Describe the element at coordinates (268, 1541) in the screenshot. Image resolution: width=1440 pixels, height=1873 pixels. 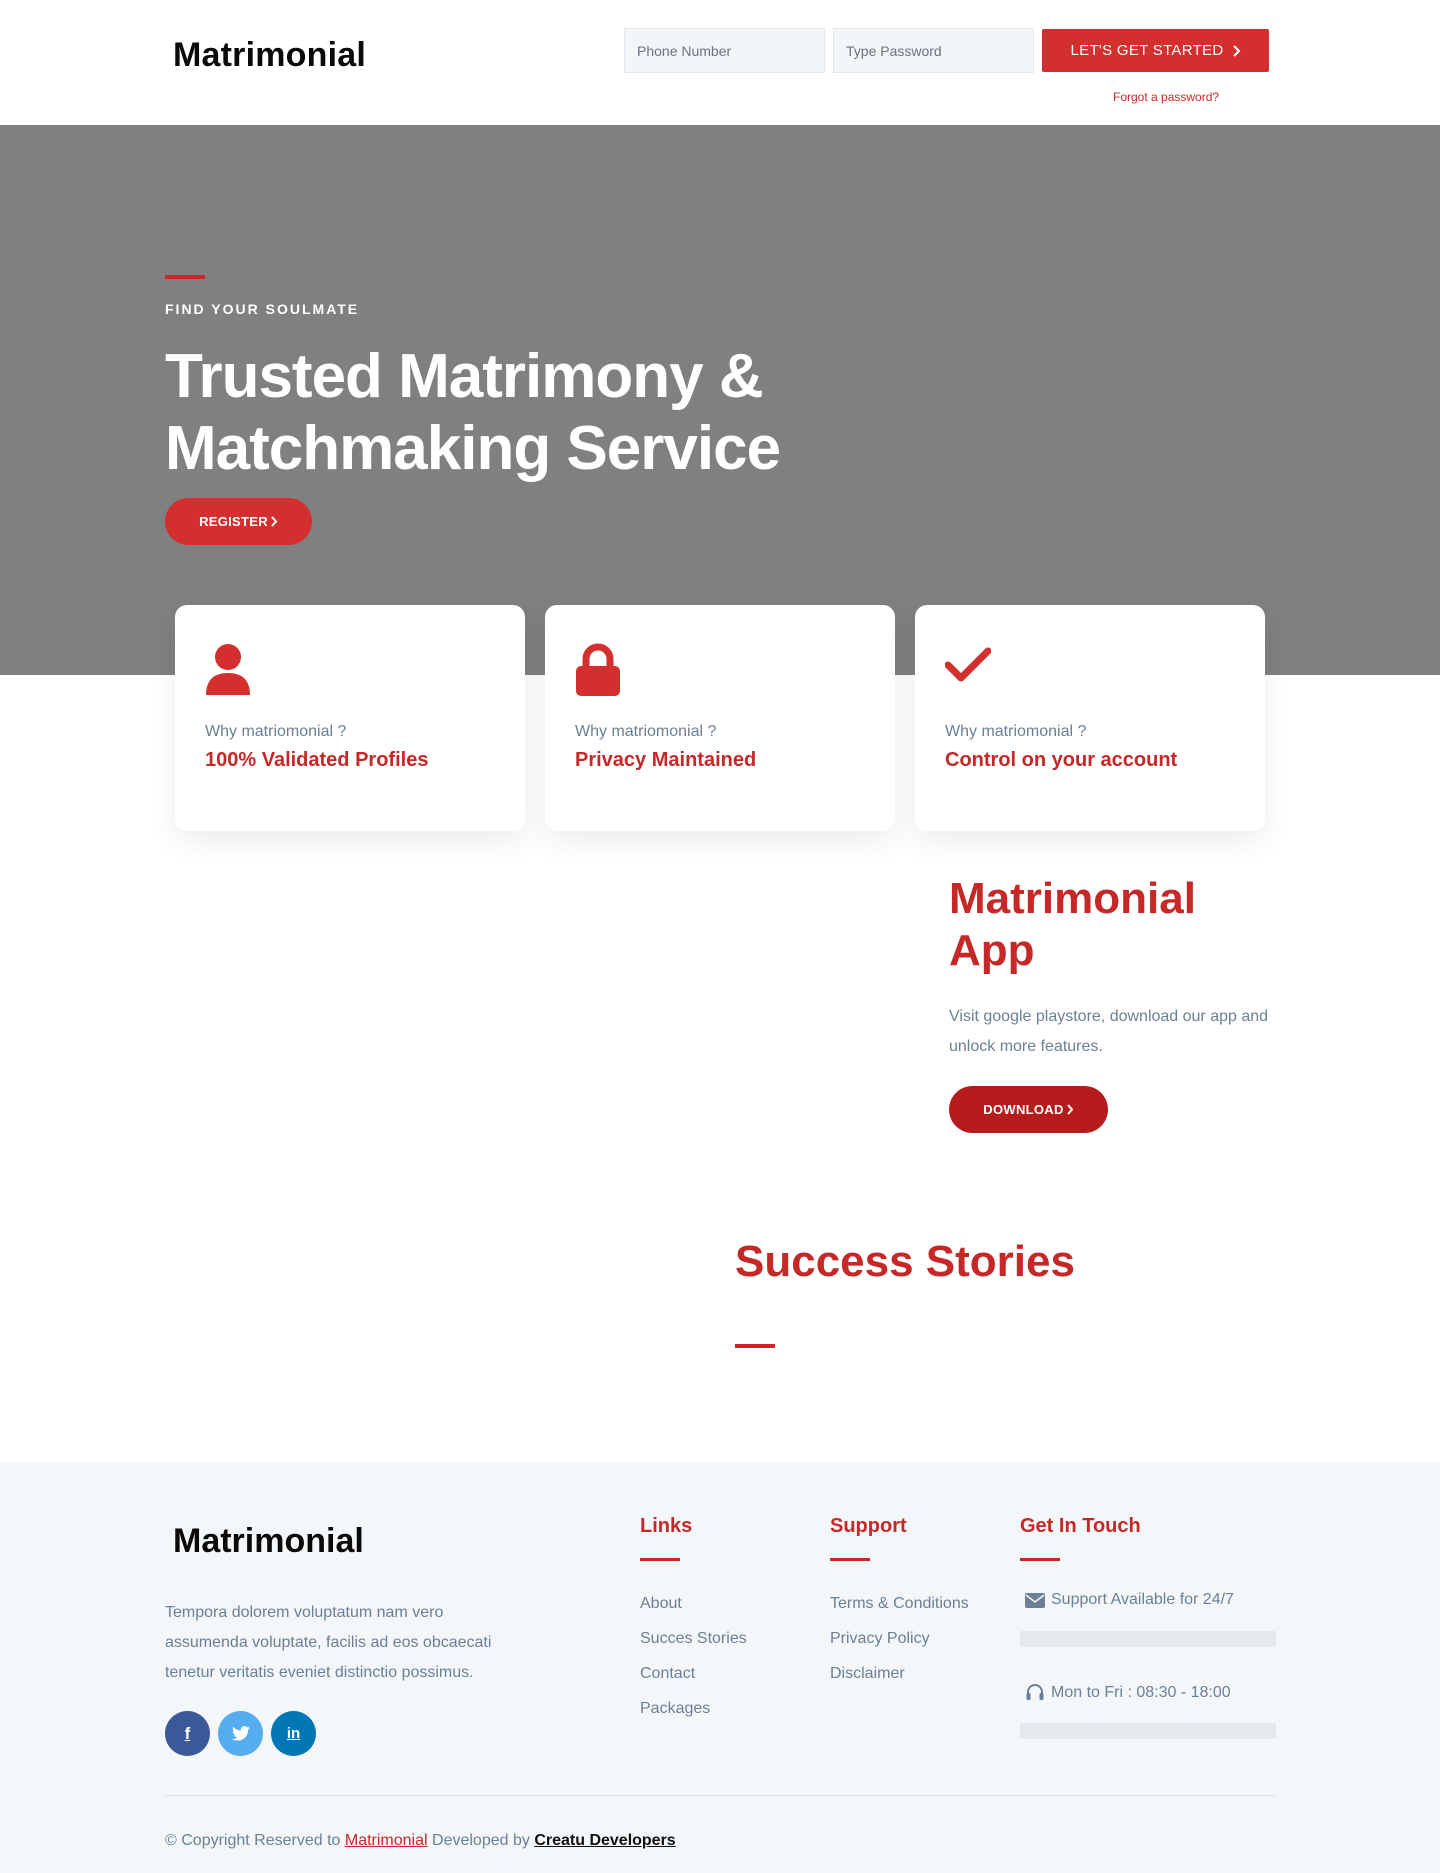
I see `footer-logo: Matrimonial` at that location.